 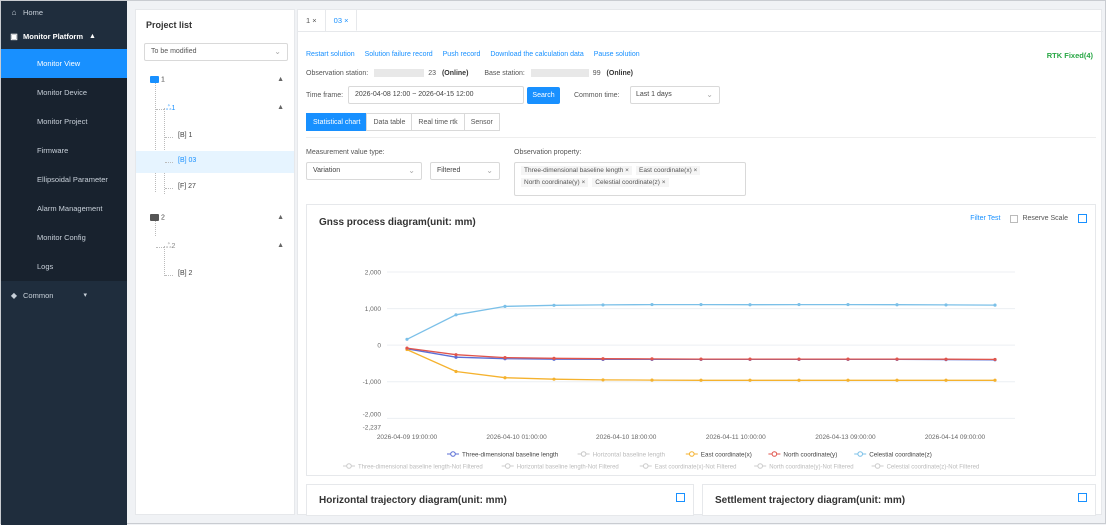 What do you see at coordinates (337, 20) in the screenshot?
I see `tab-label: 03` at bounding box center [337, 20].